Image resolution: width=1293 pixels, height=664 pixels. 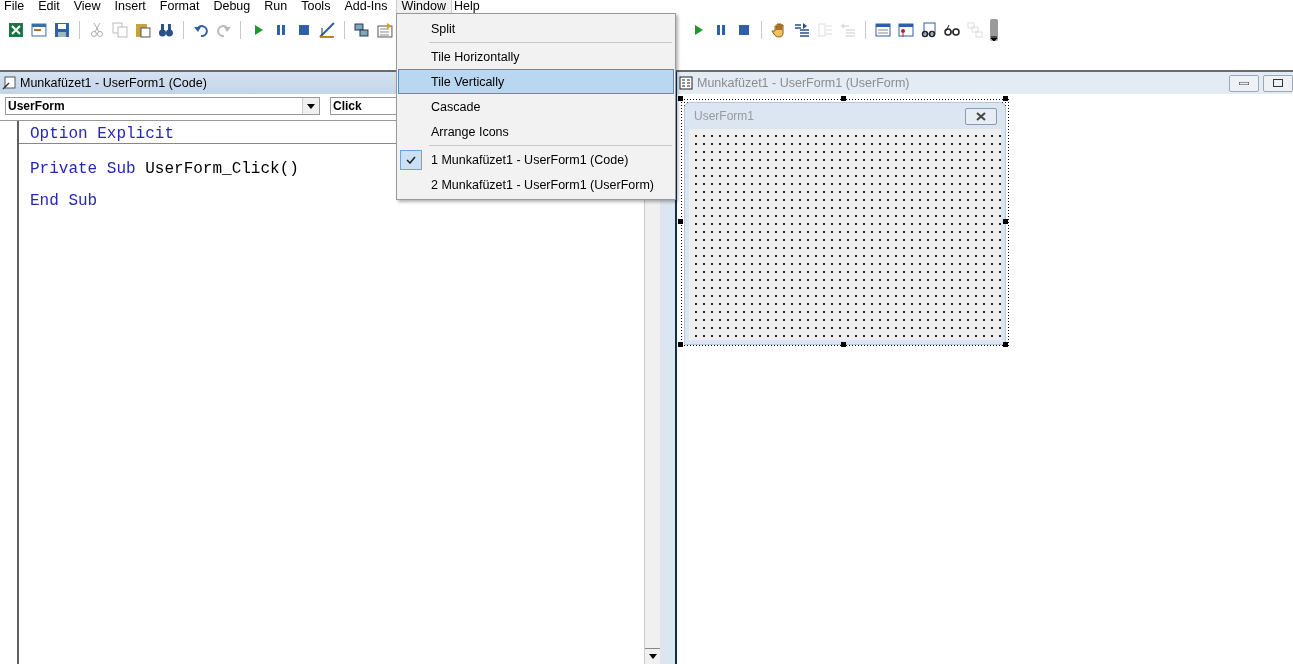 What do you see at coordinates (38, 30) in the screenshot?
I see `form-icon` at bounding box center [38, 30].